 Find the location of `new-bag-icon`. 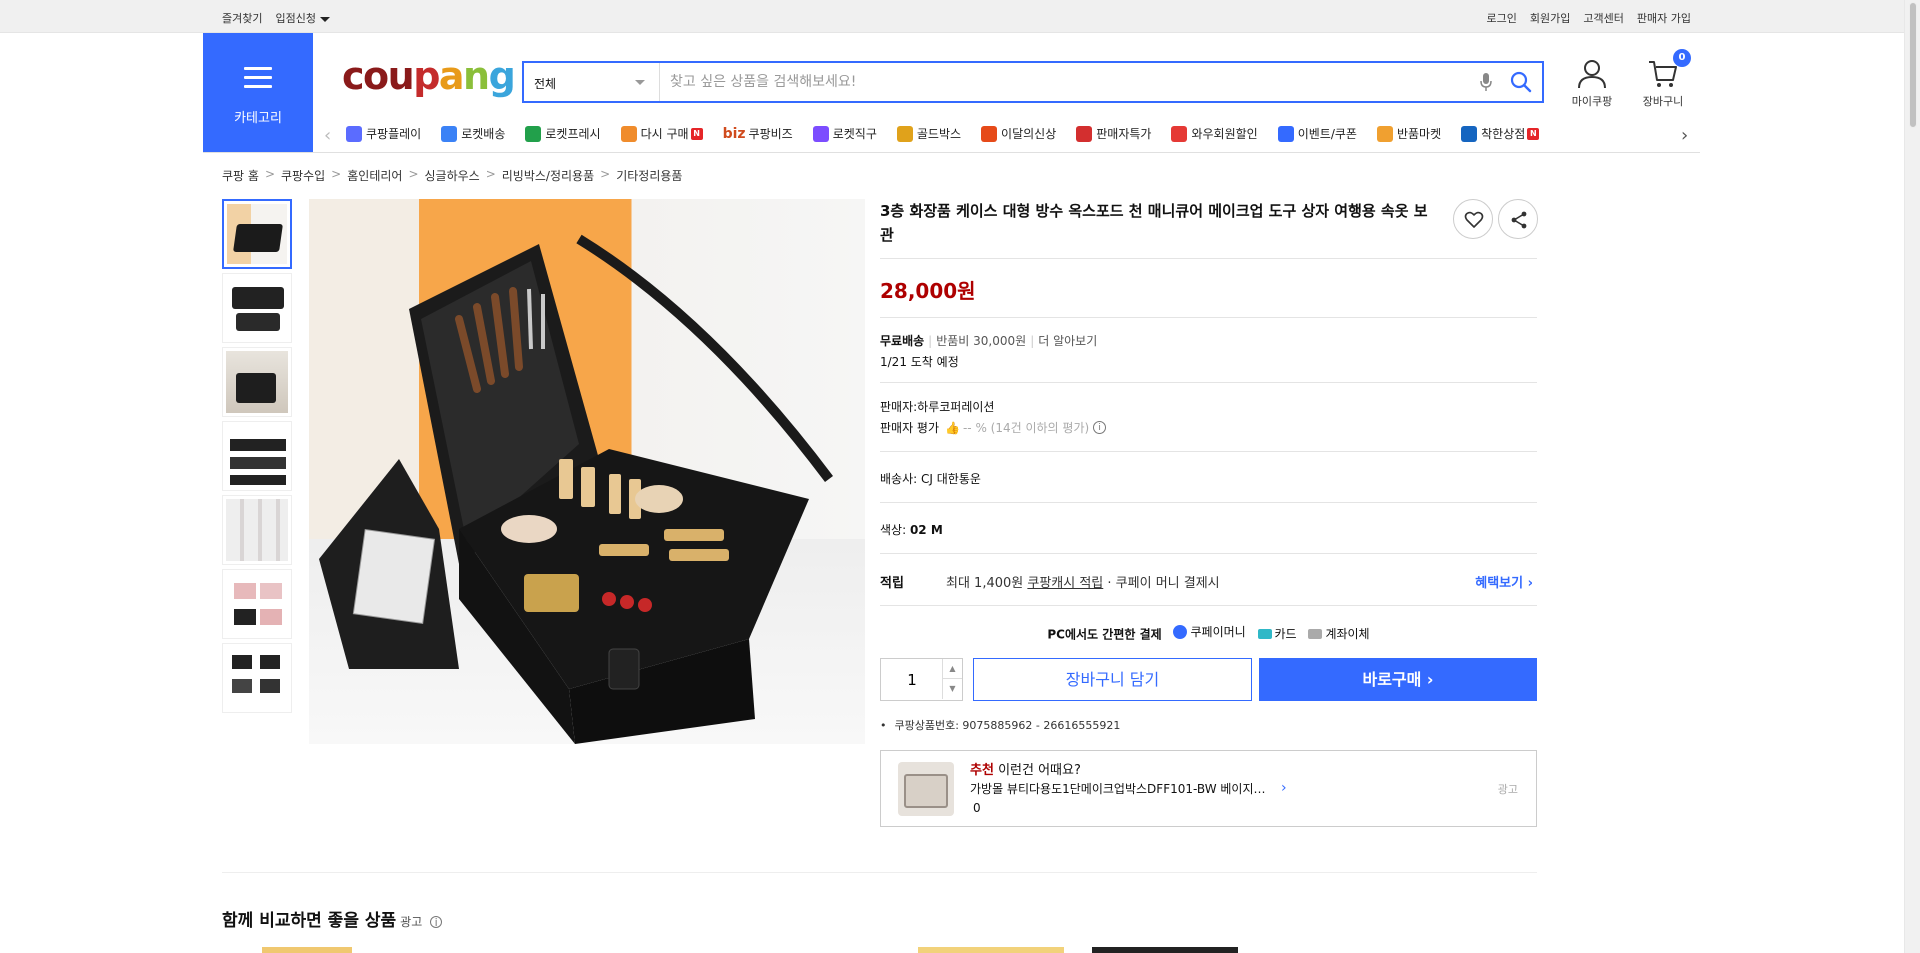

new-bag-icon is located at coordinates (989, 133).